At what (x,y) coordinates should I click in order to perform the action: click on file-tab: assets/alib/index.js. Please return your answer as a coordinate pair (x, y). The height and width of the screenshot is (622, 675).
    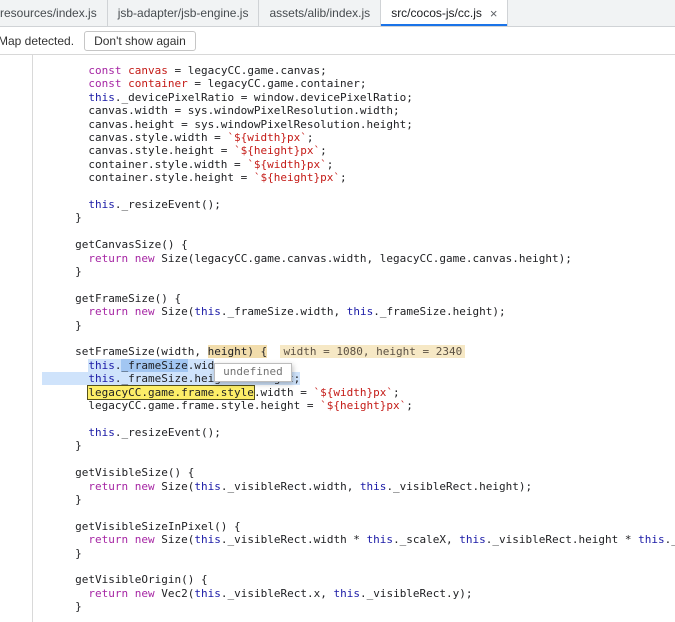
    Looking at the image, I should click on (320, 13).